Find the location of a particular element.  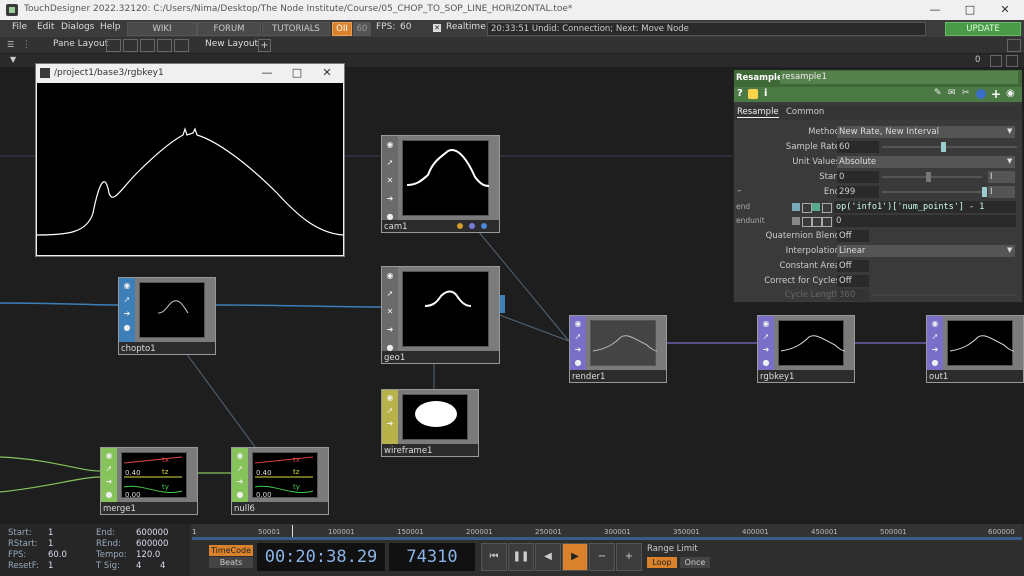

constant-area-toggle: Off is located at coordinates (853, 266).